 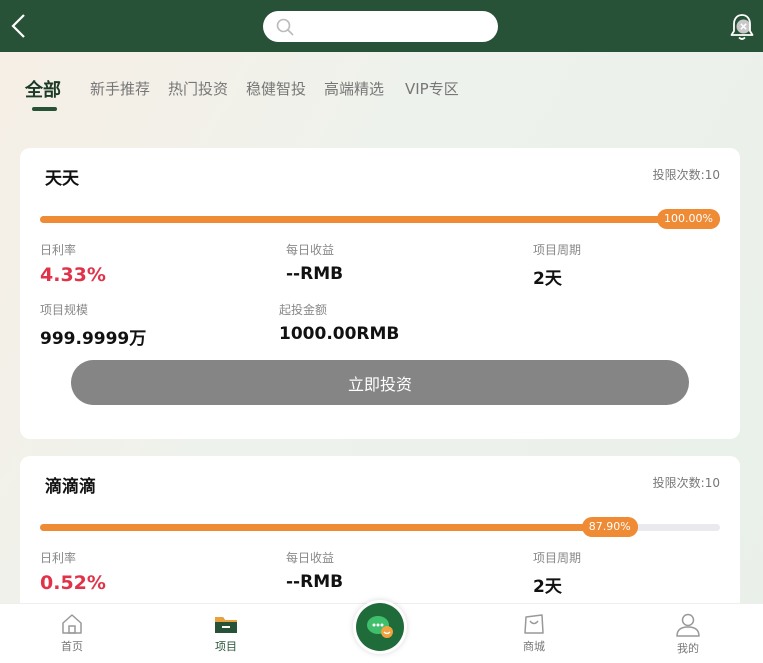 I want to click on search-bar, so click(x=507, y=26).